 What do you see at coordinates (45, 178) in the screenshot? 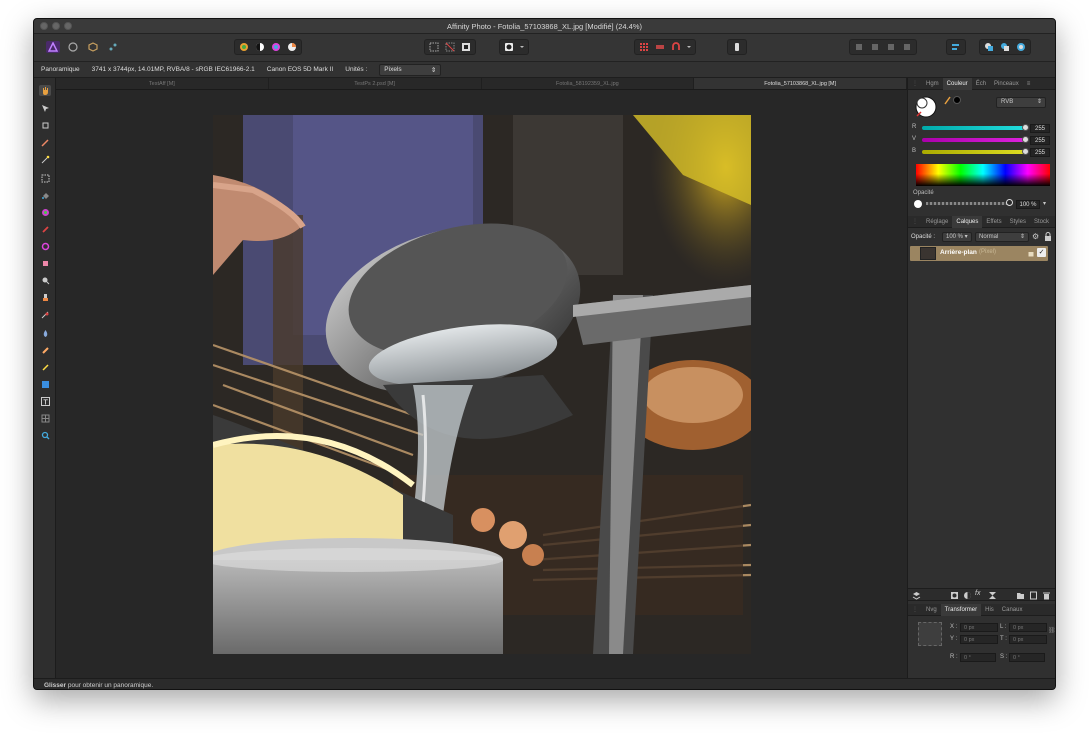
I see `marquee-tool-icon` at bounding box center [45, 178].